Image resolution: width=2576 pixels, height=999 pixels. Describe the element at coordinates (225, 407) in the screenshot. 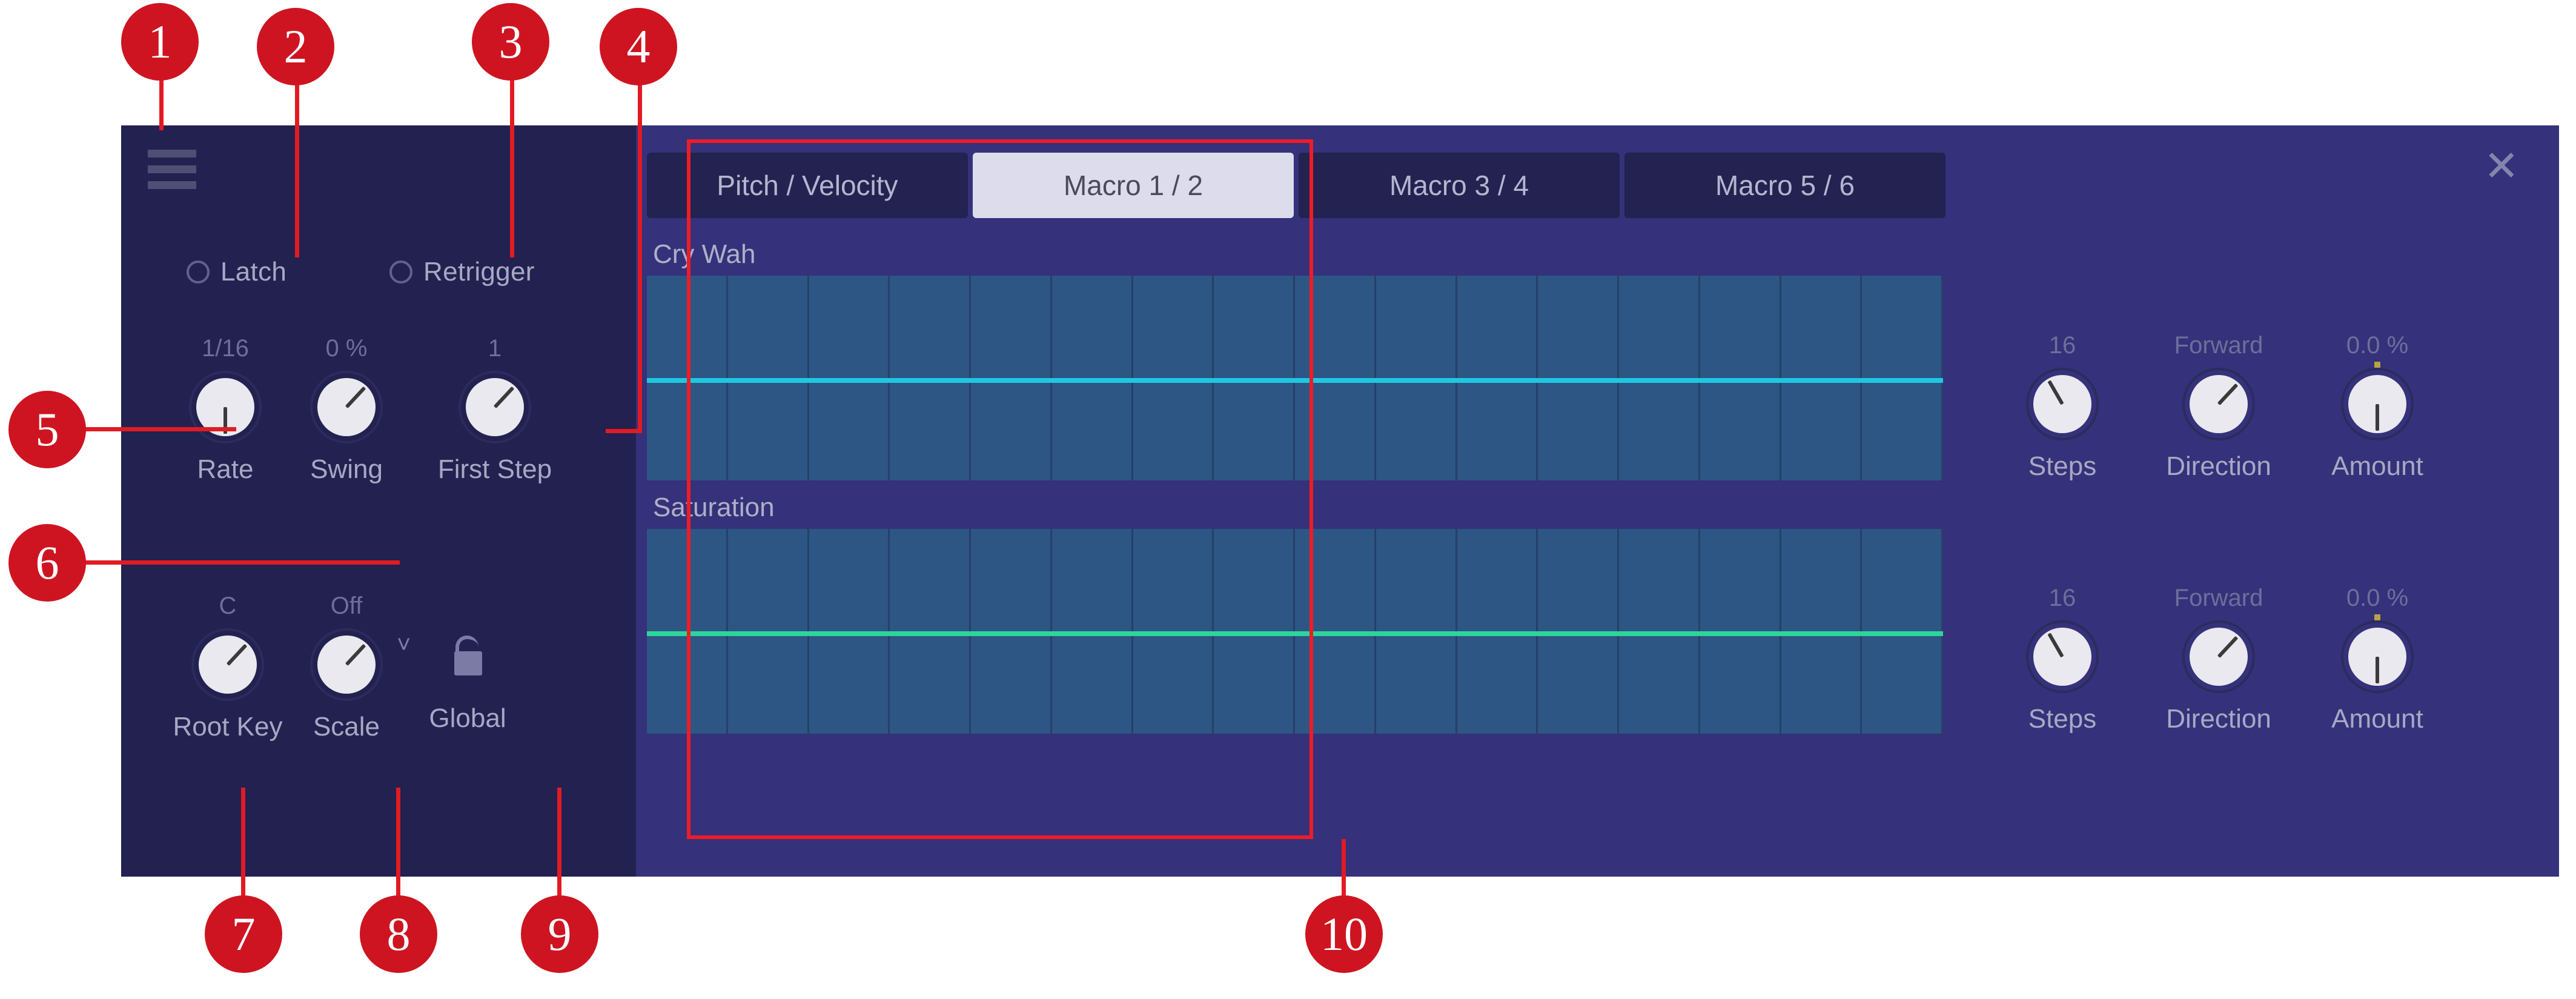

I see `rate-knob` at that location.